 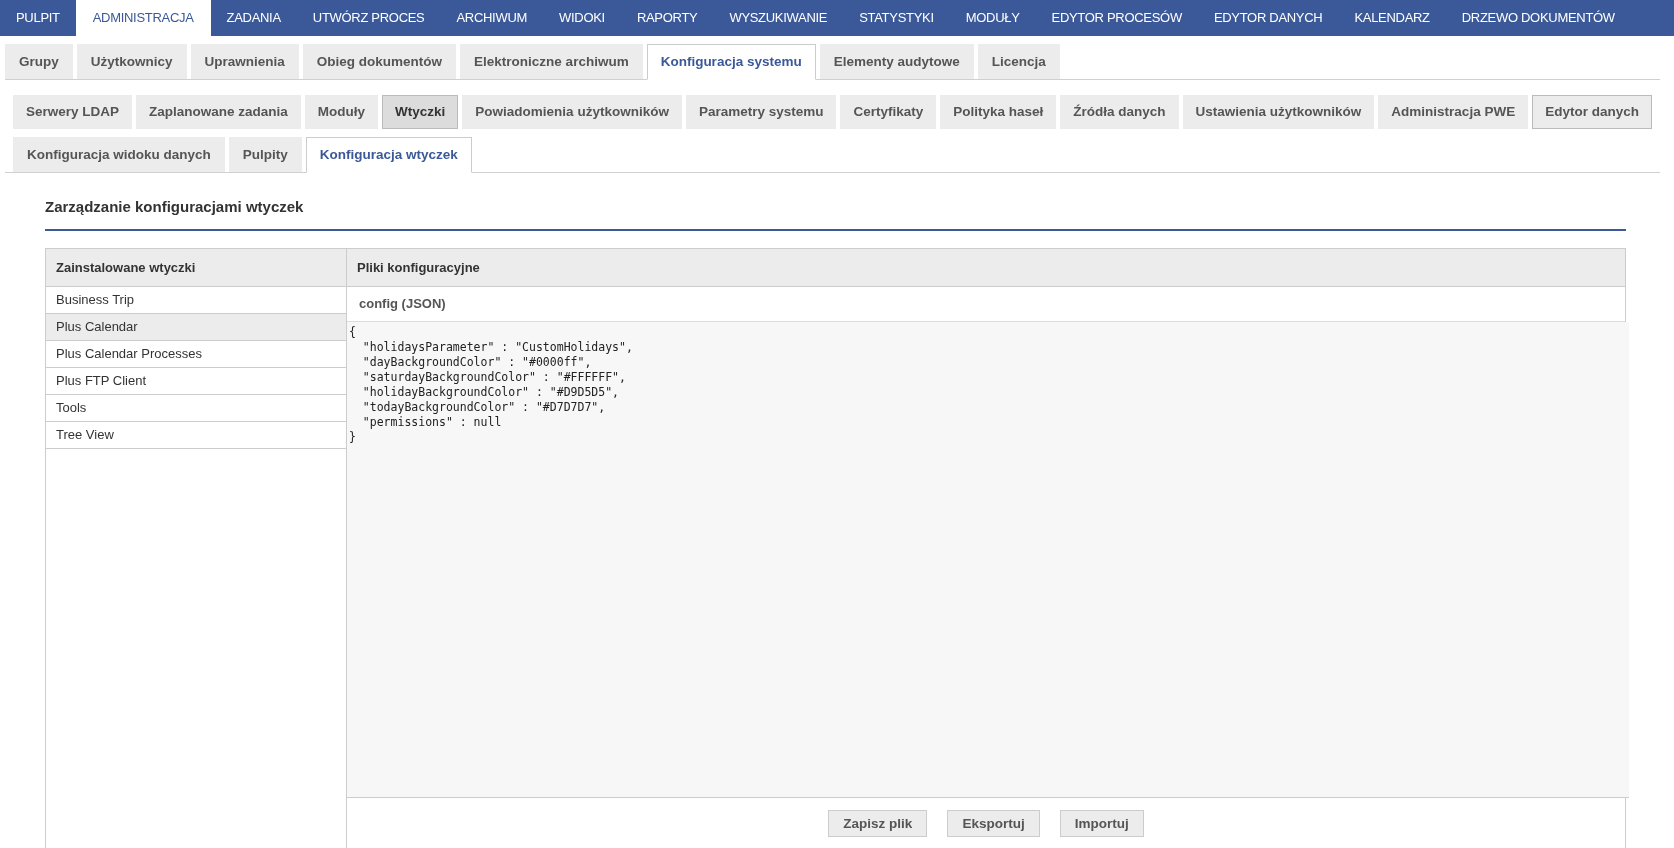 I want to click on admin-tab: Elementy audytowe, so click(x=896, y=61).